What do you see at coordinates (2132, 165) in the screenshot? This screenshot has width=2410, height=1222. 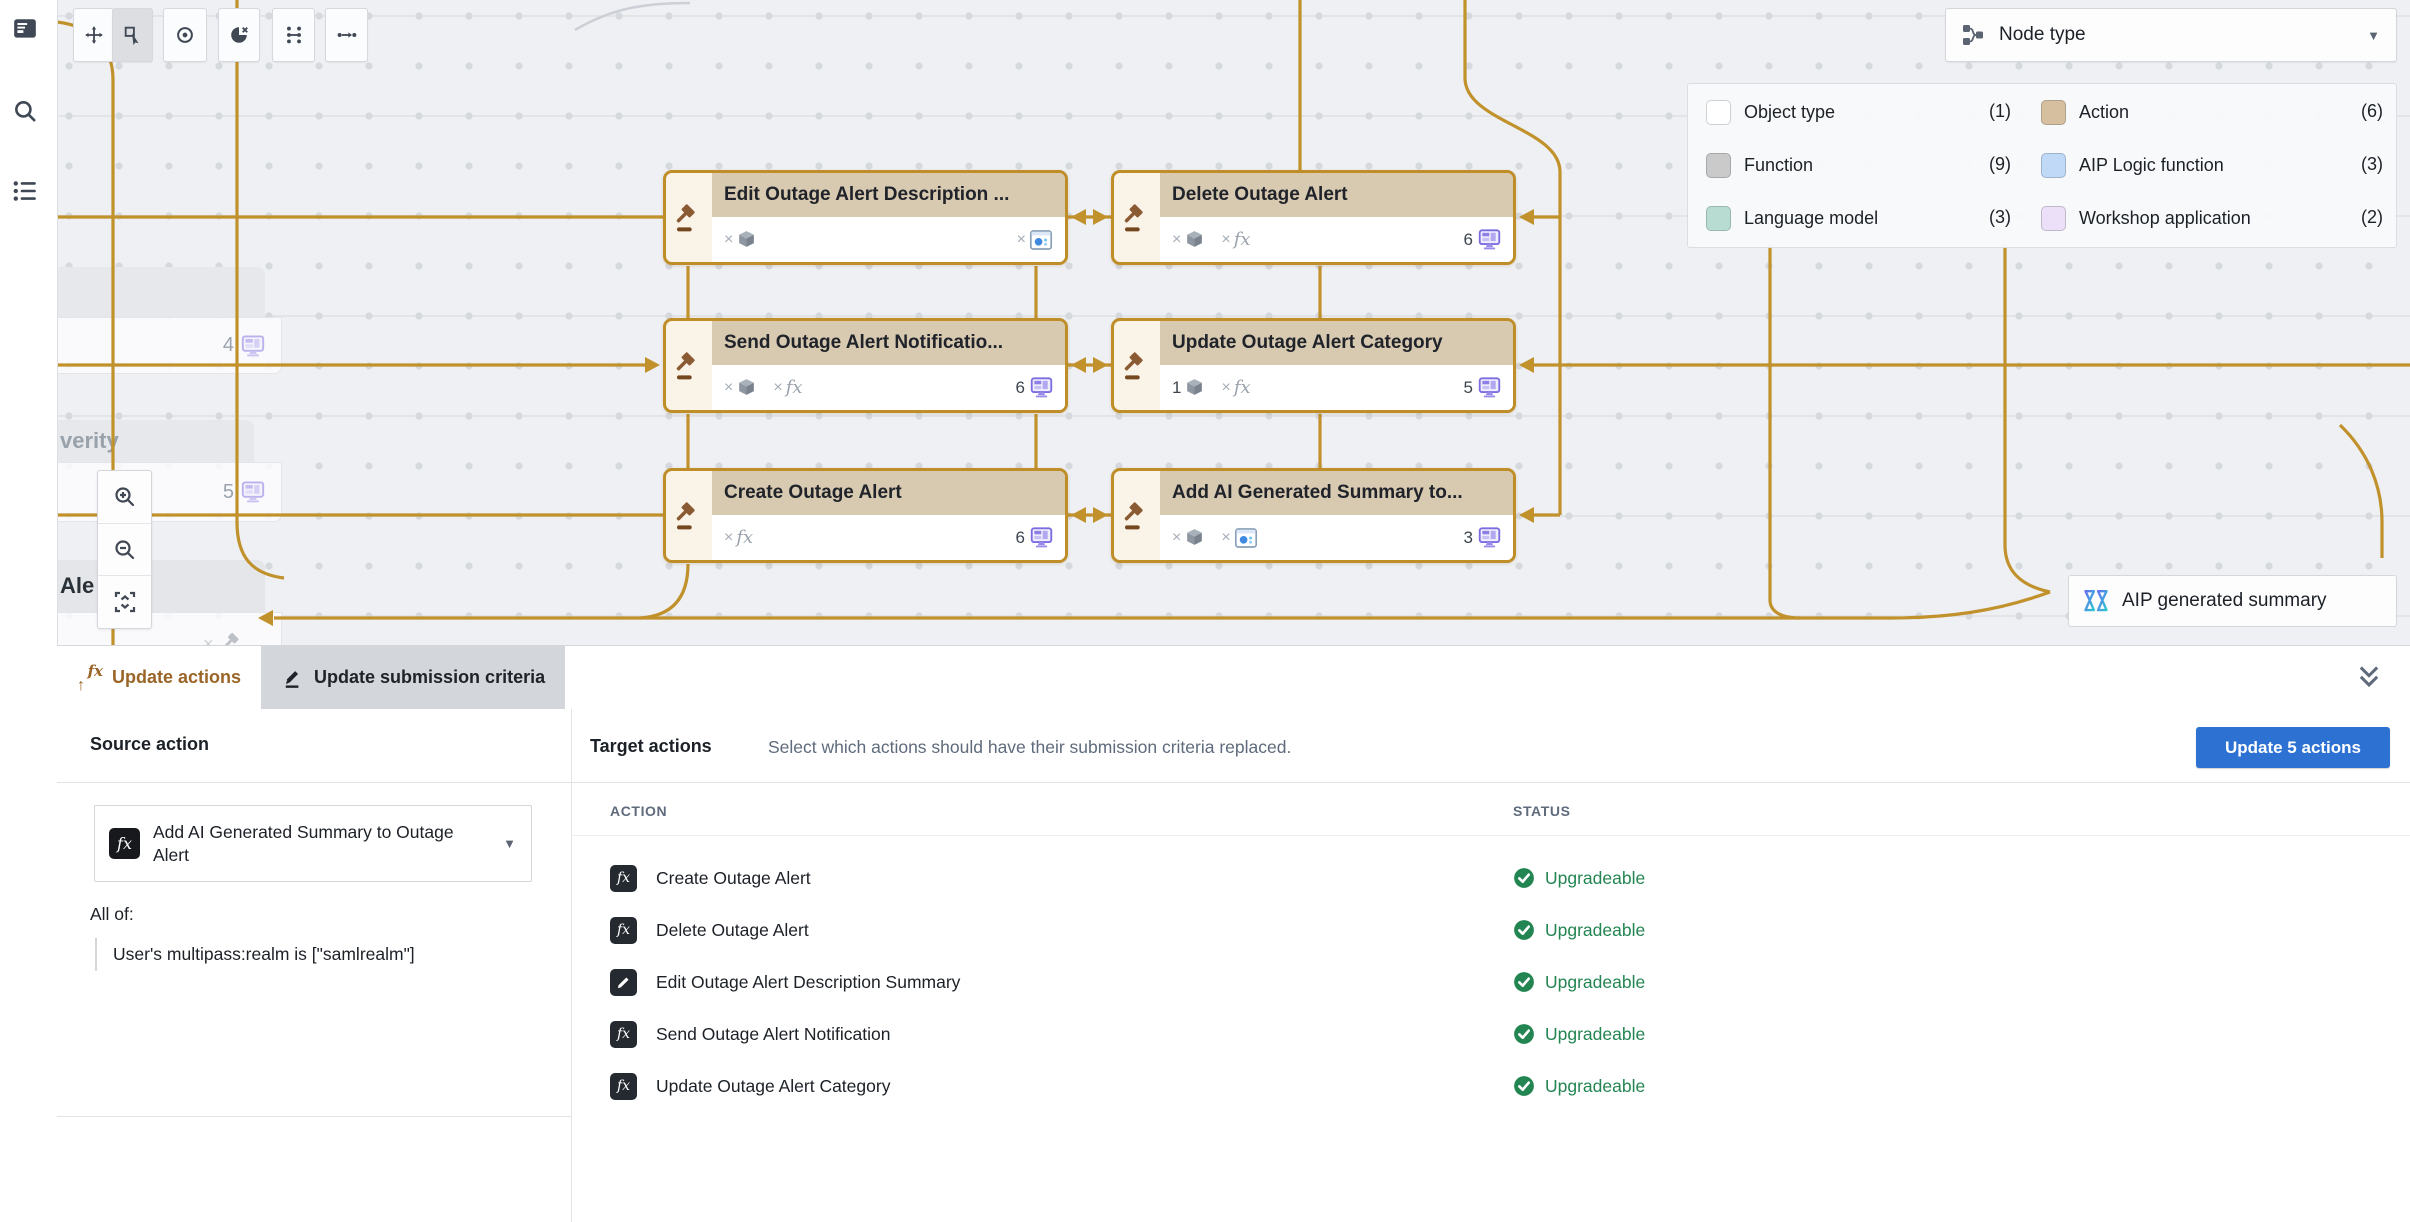 I see `legend-item: AIP Logic function` at bounding box center [2132, 165].